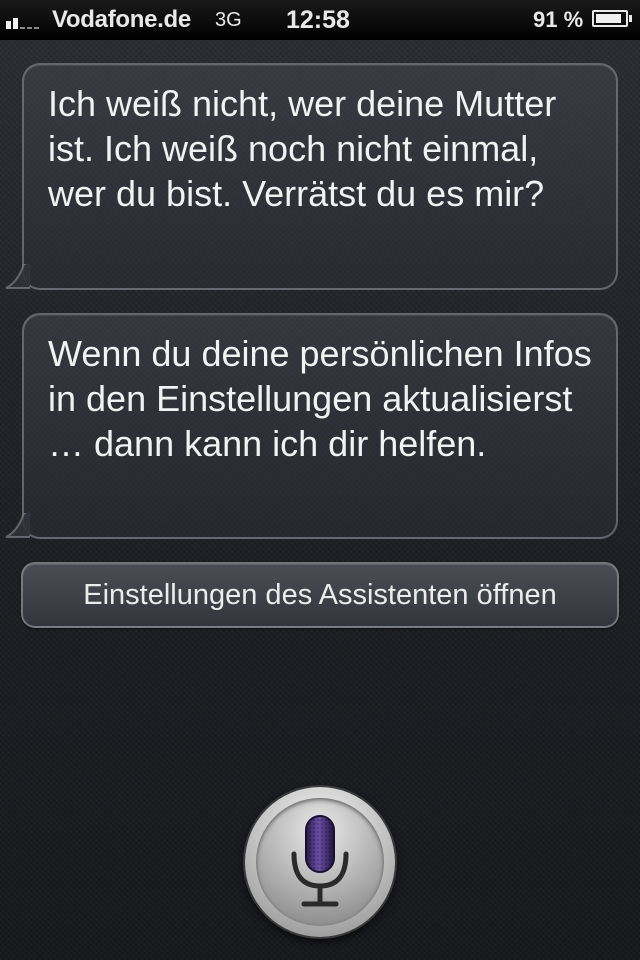 The image size is (640, 960). What do you see at coordinates (228, 20) in the screenshot?
I see `network-type: 3G` at bounding box center [228, 20].